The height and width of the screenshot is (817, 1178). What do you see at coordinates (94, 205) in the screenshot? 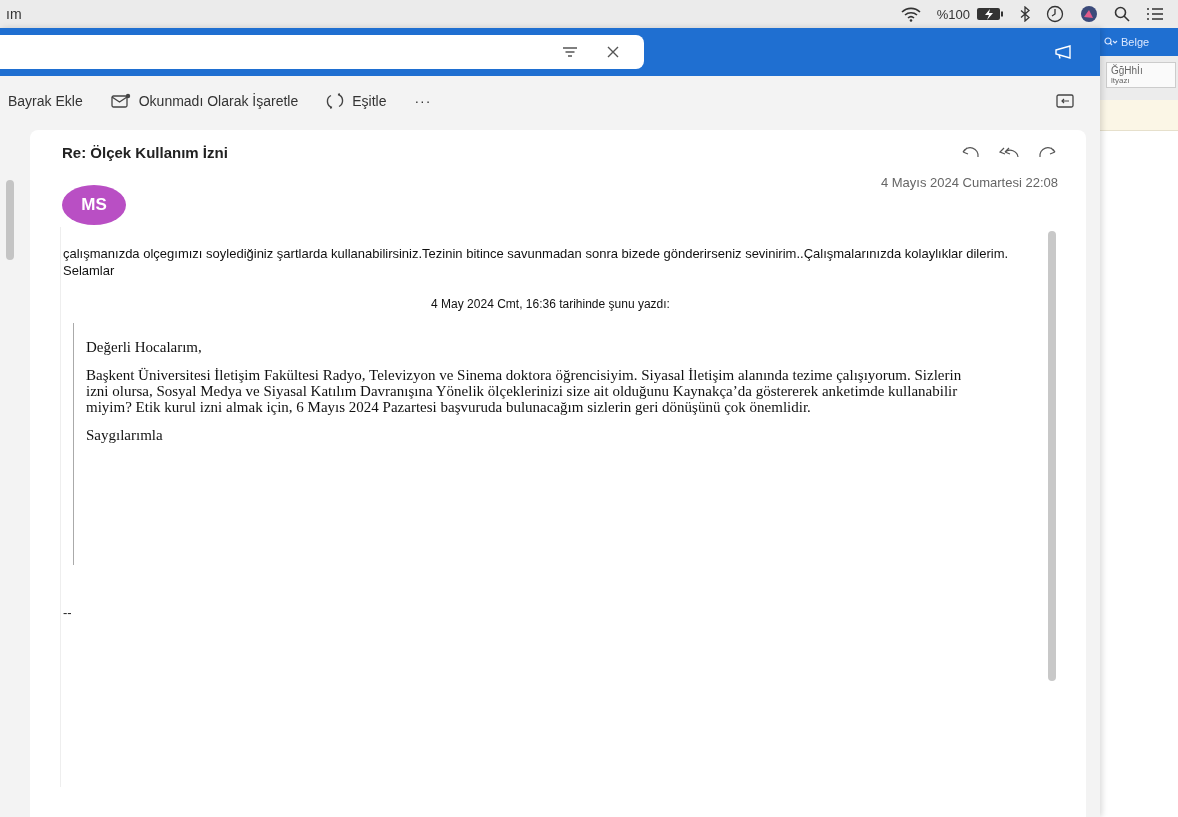
I see `avatar: MS` at bounding box center [94, 205].